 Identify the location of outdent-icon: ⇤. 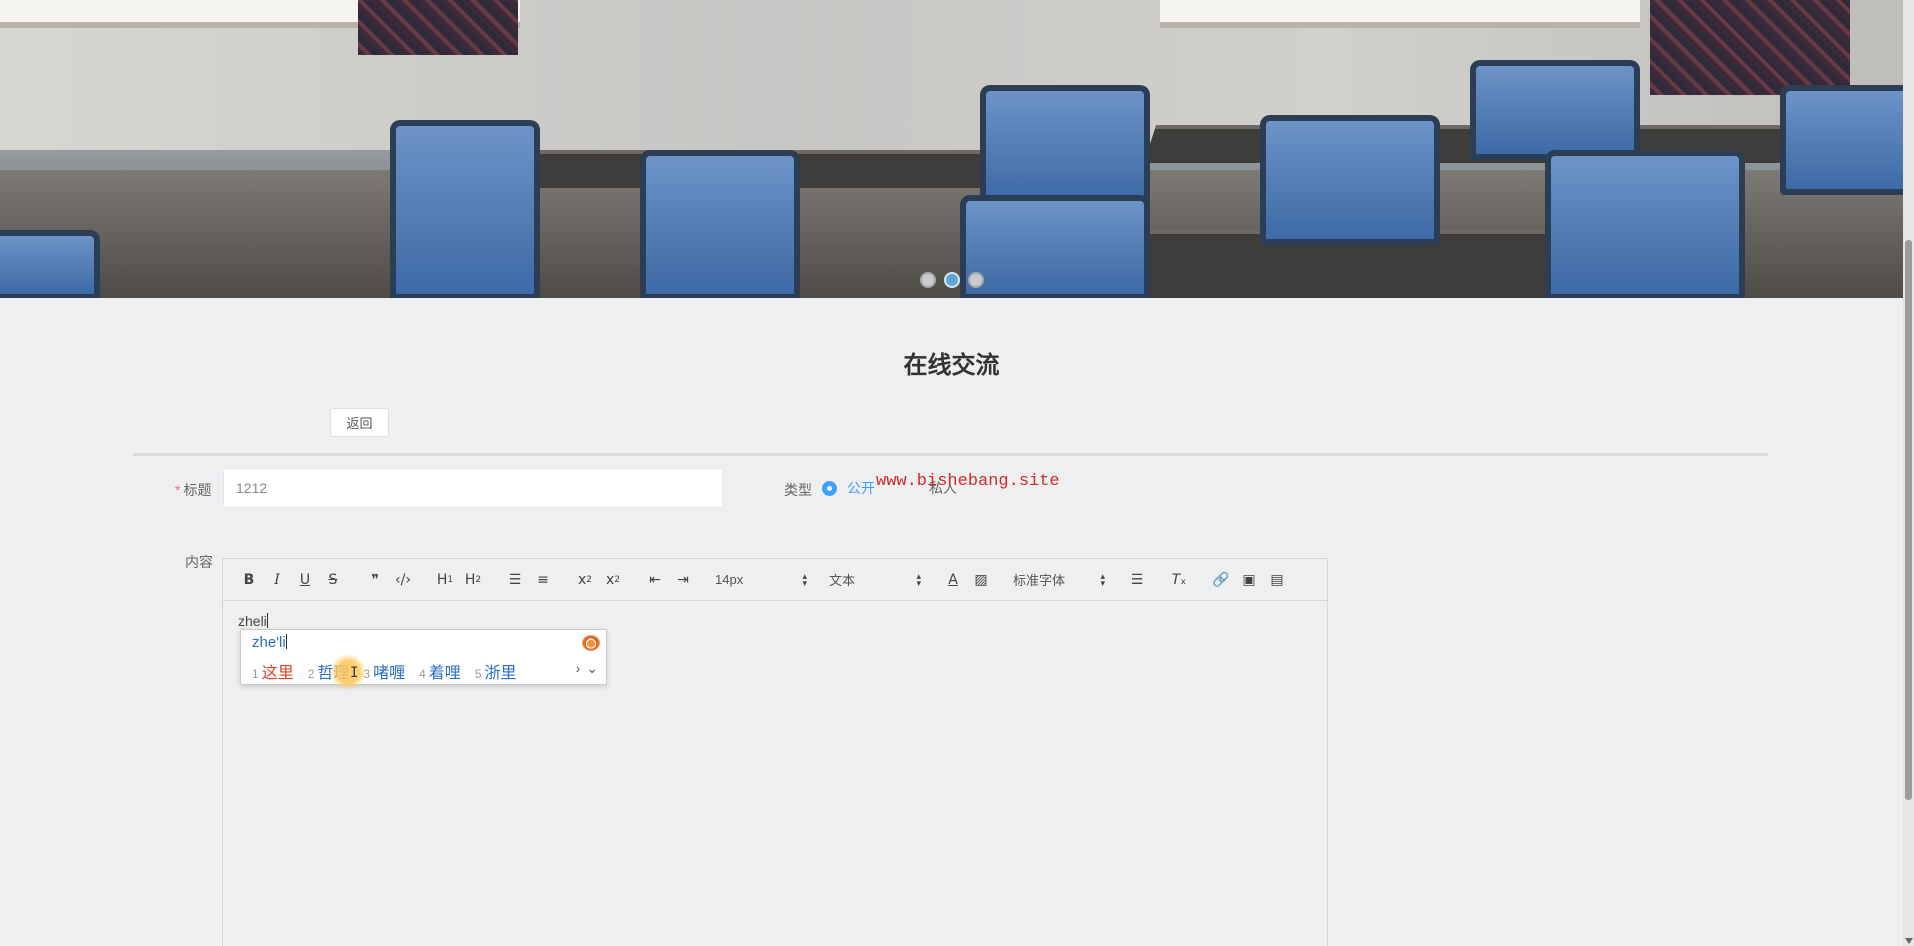
(655, 580).